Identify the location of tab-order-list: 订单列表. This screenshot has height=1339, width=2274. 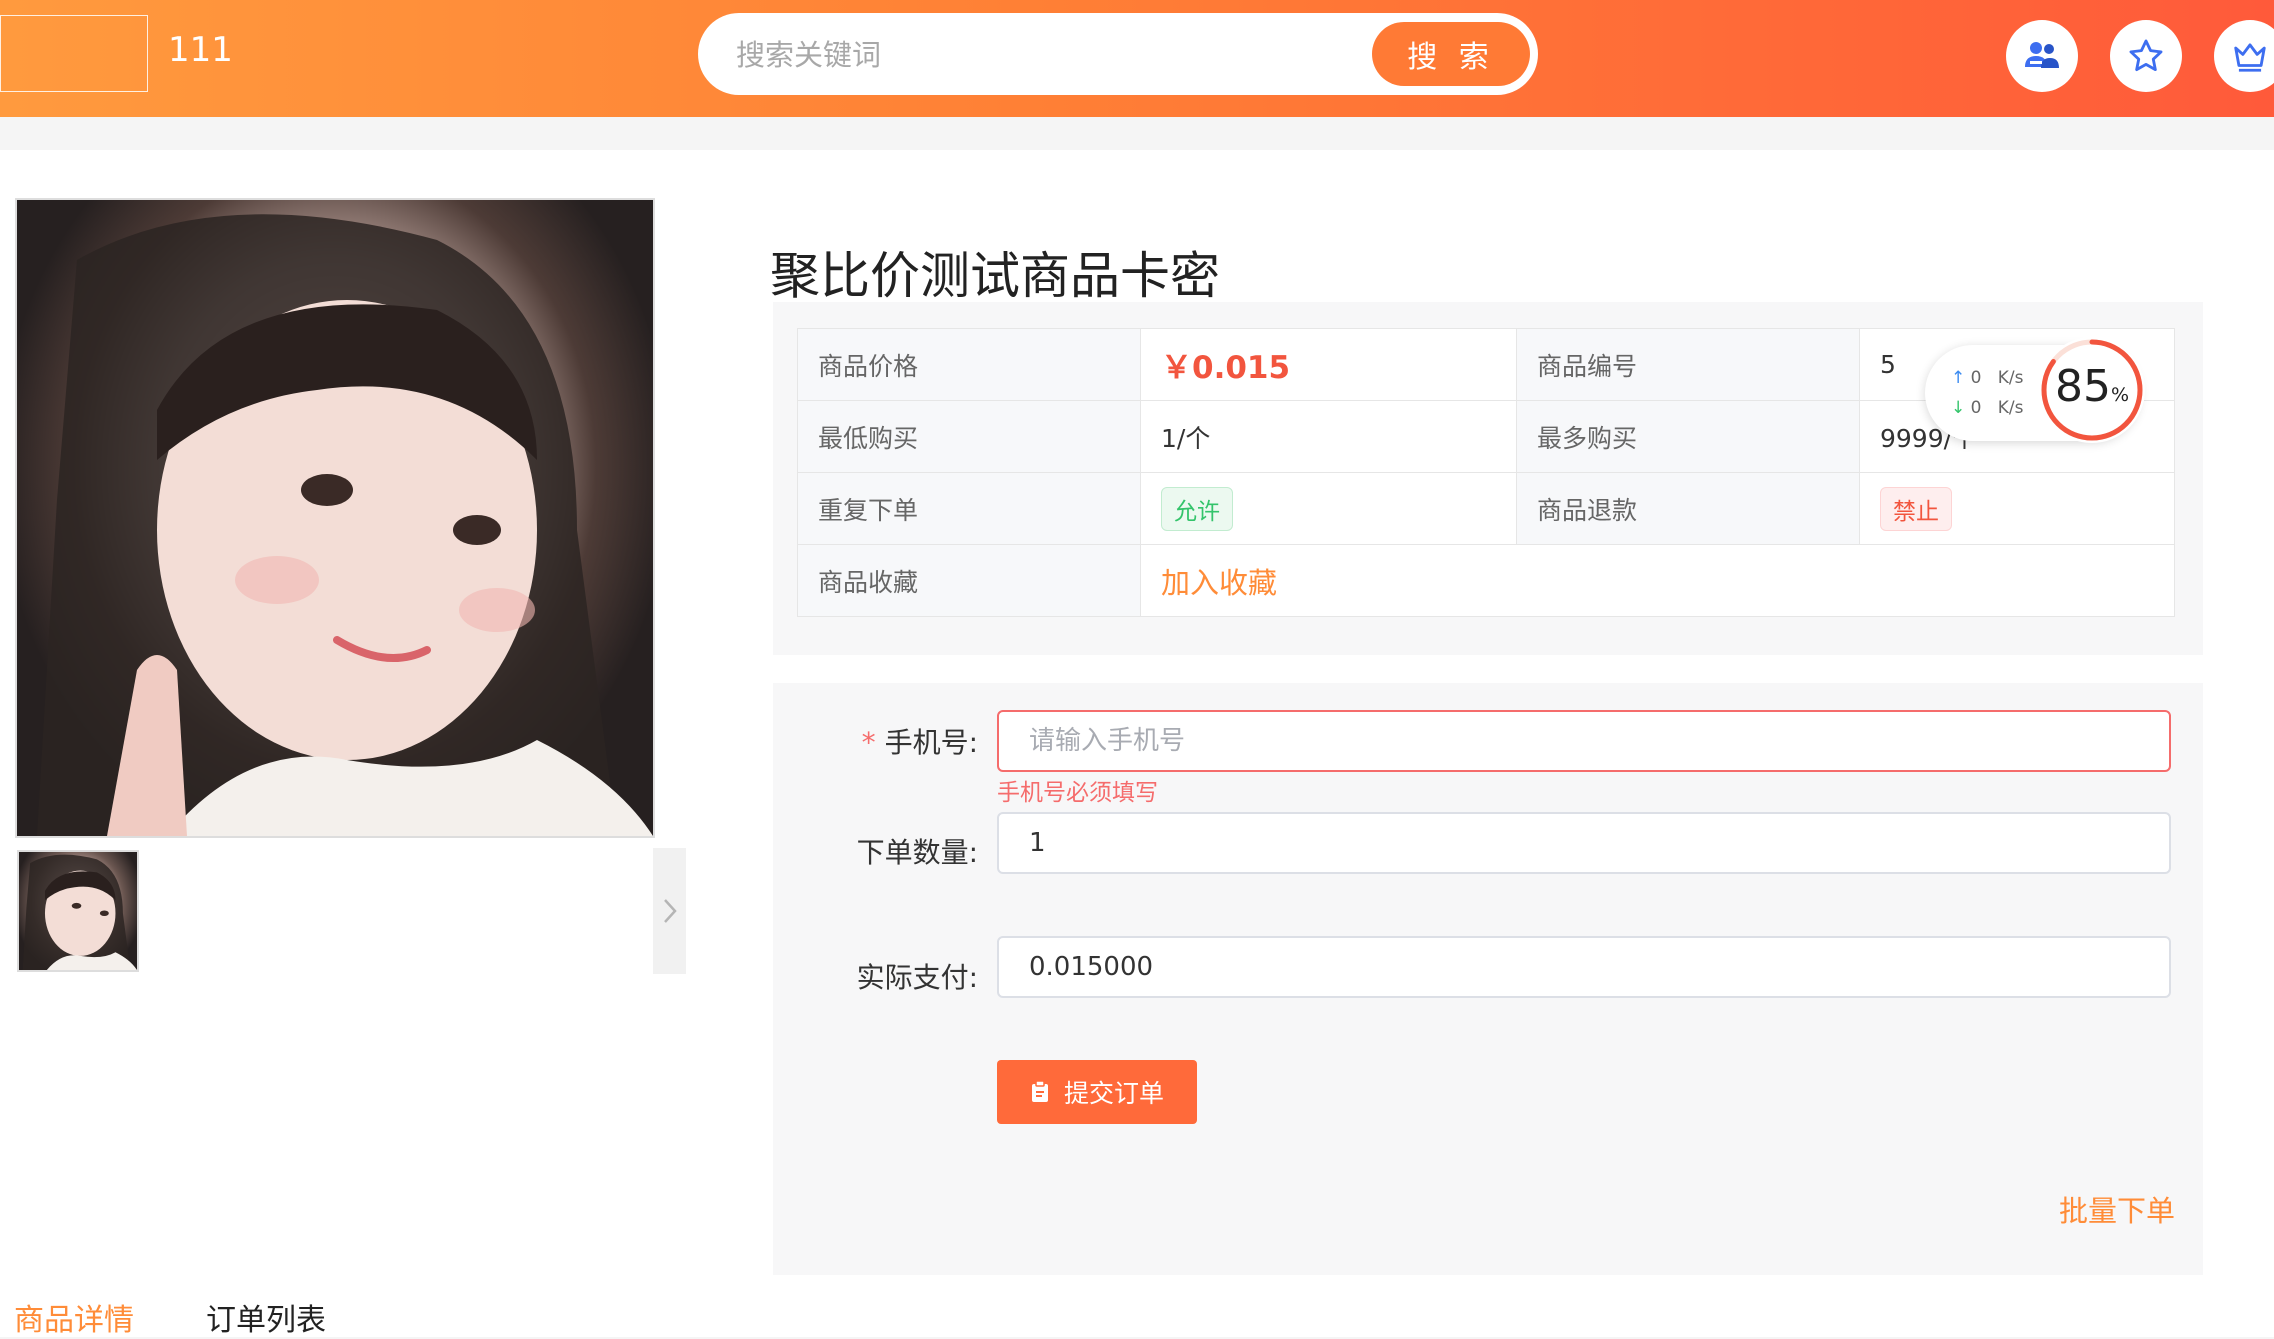
(266, 1317).